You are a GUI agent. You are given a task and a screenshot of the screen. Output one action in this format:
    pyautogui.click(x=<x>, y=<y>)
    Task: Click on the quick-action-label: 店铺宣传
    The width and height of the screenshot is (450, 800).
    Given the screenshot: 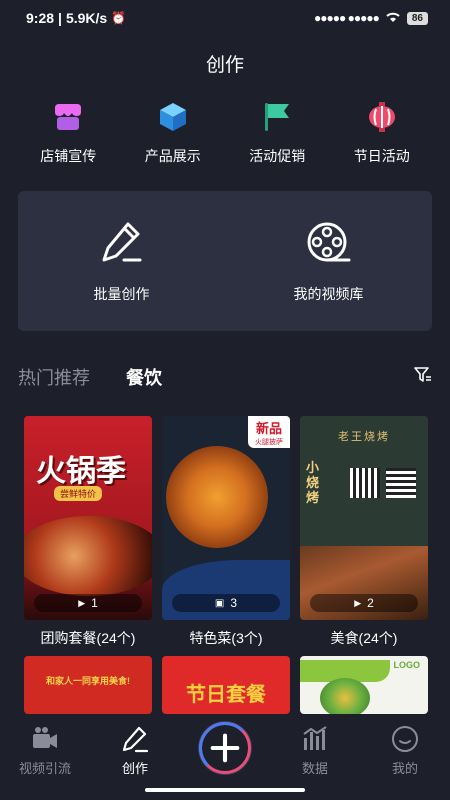 What is the action you would take?
    pyautogui.click(x=68, y=156)
    